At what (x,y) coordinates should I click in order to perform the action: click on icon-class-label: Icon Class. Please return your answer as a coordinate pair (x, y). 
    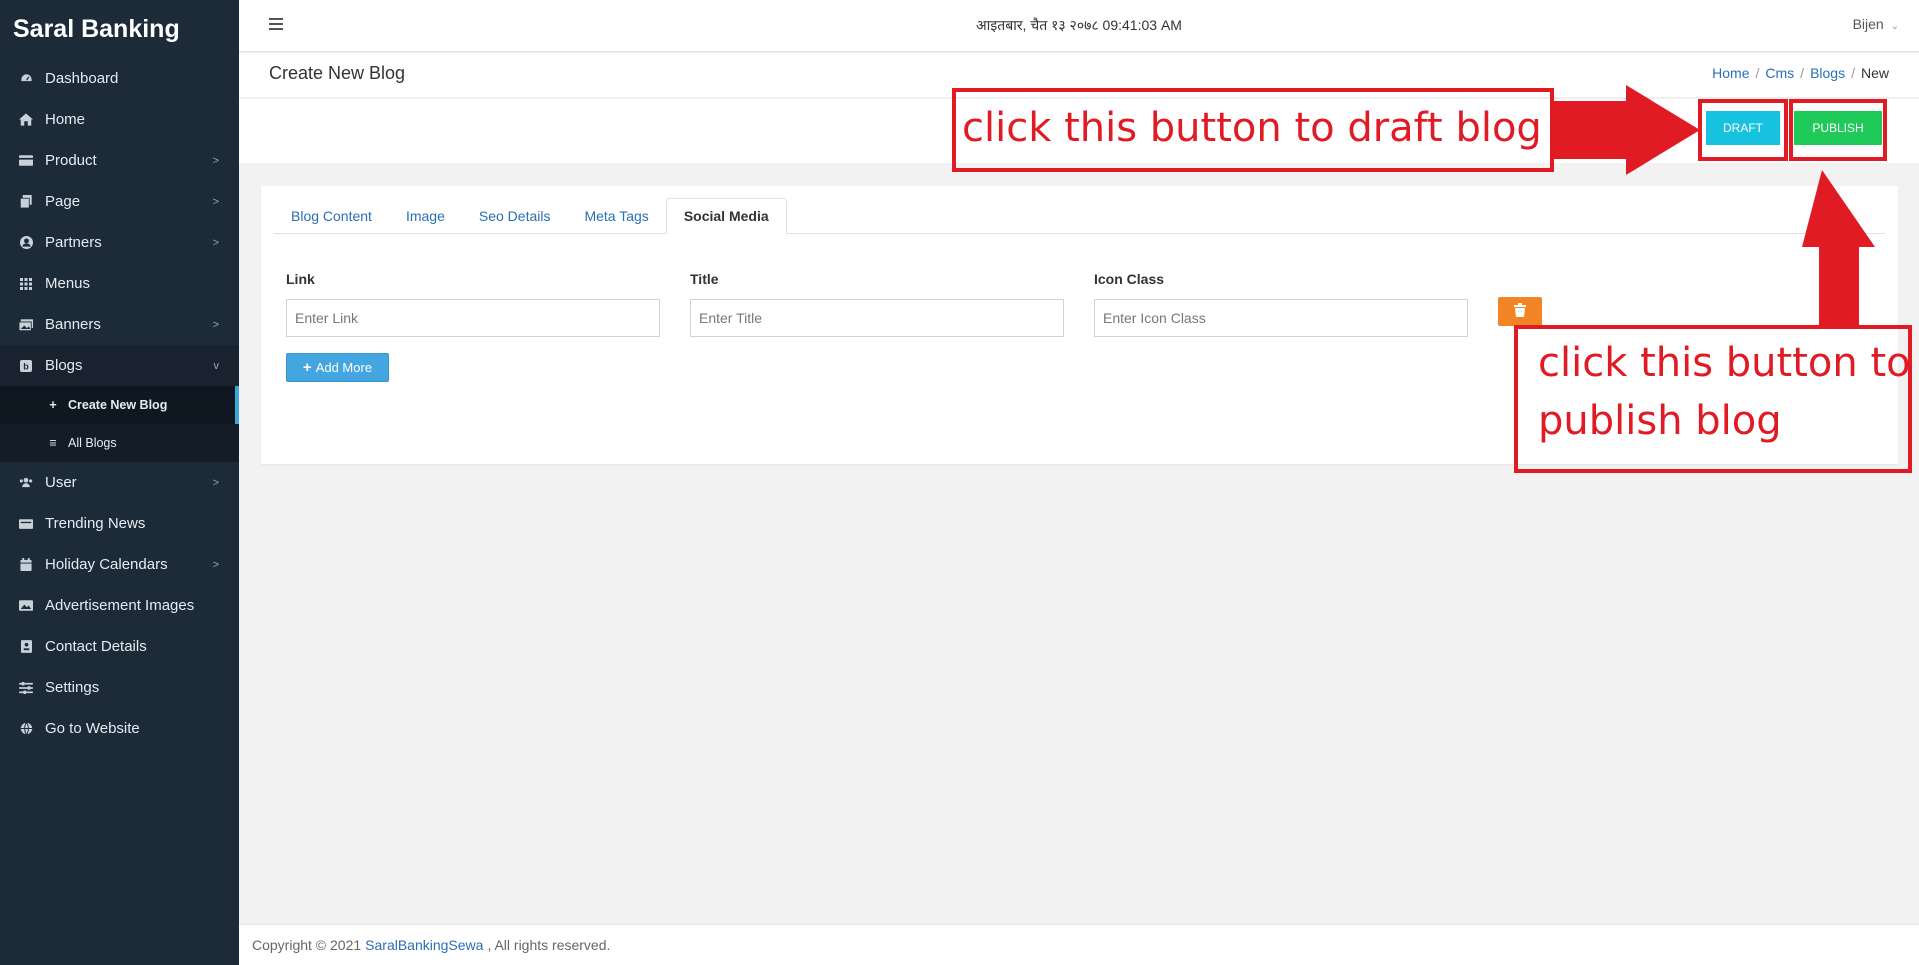
    Looking at the image, I should click on (1129, 279).